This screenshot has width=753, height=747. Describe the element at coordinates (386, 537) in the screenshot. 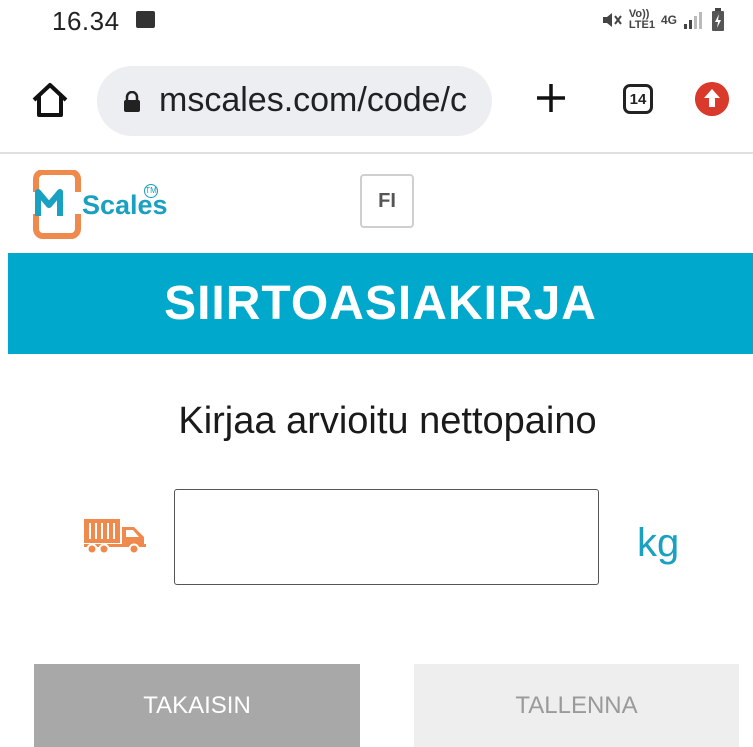

I see `net-weight-input` at that location.